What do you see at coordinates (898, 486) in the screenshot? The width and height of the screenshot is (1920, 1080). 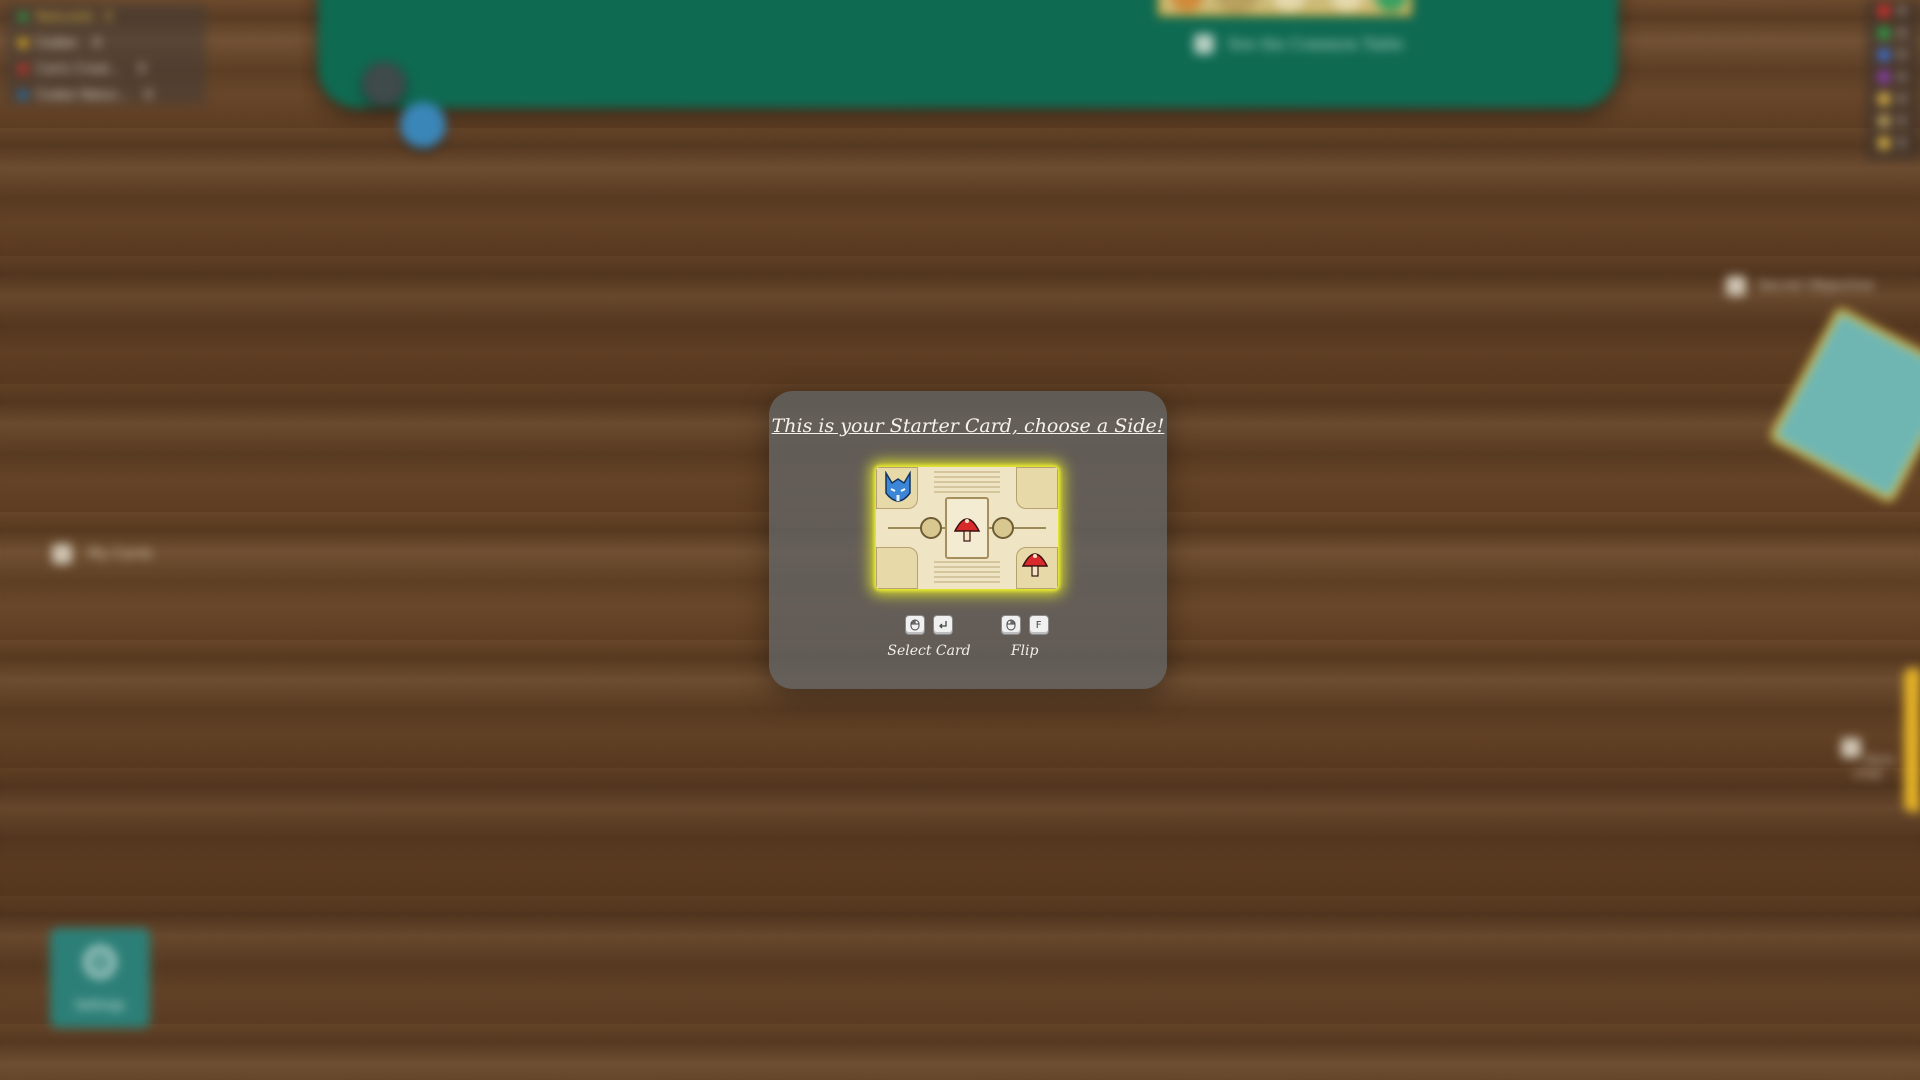 I see `wolf-icon` at bounding box center [898, 486].